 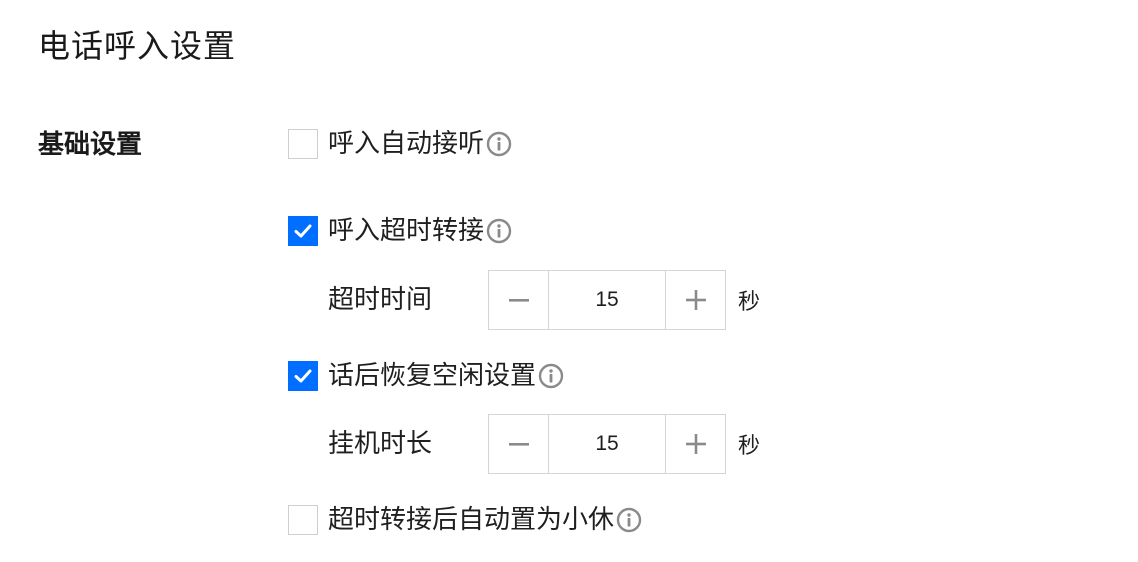 What do you see at coordinates (432, 376) in the screenshot?
I see `idle-after-call-label: 话后恢复空闲设置` at bounding box center [432, 376].